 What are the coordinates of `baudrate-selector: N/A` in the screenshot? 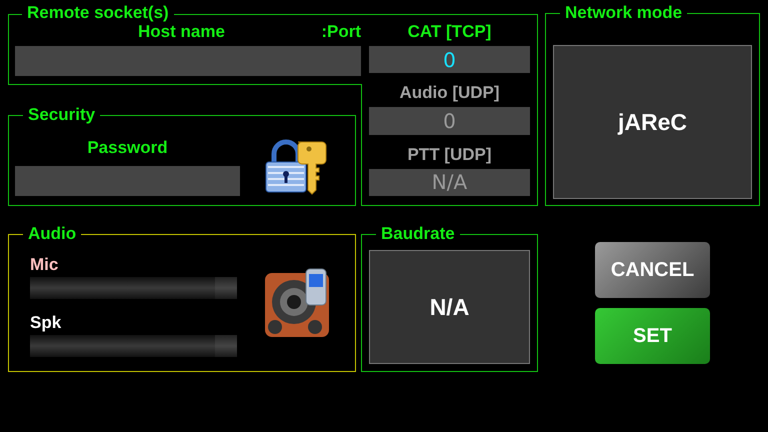 It's located at (449, 307).